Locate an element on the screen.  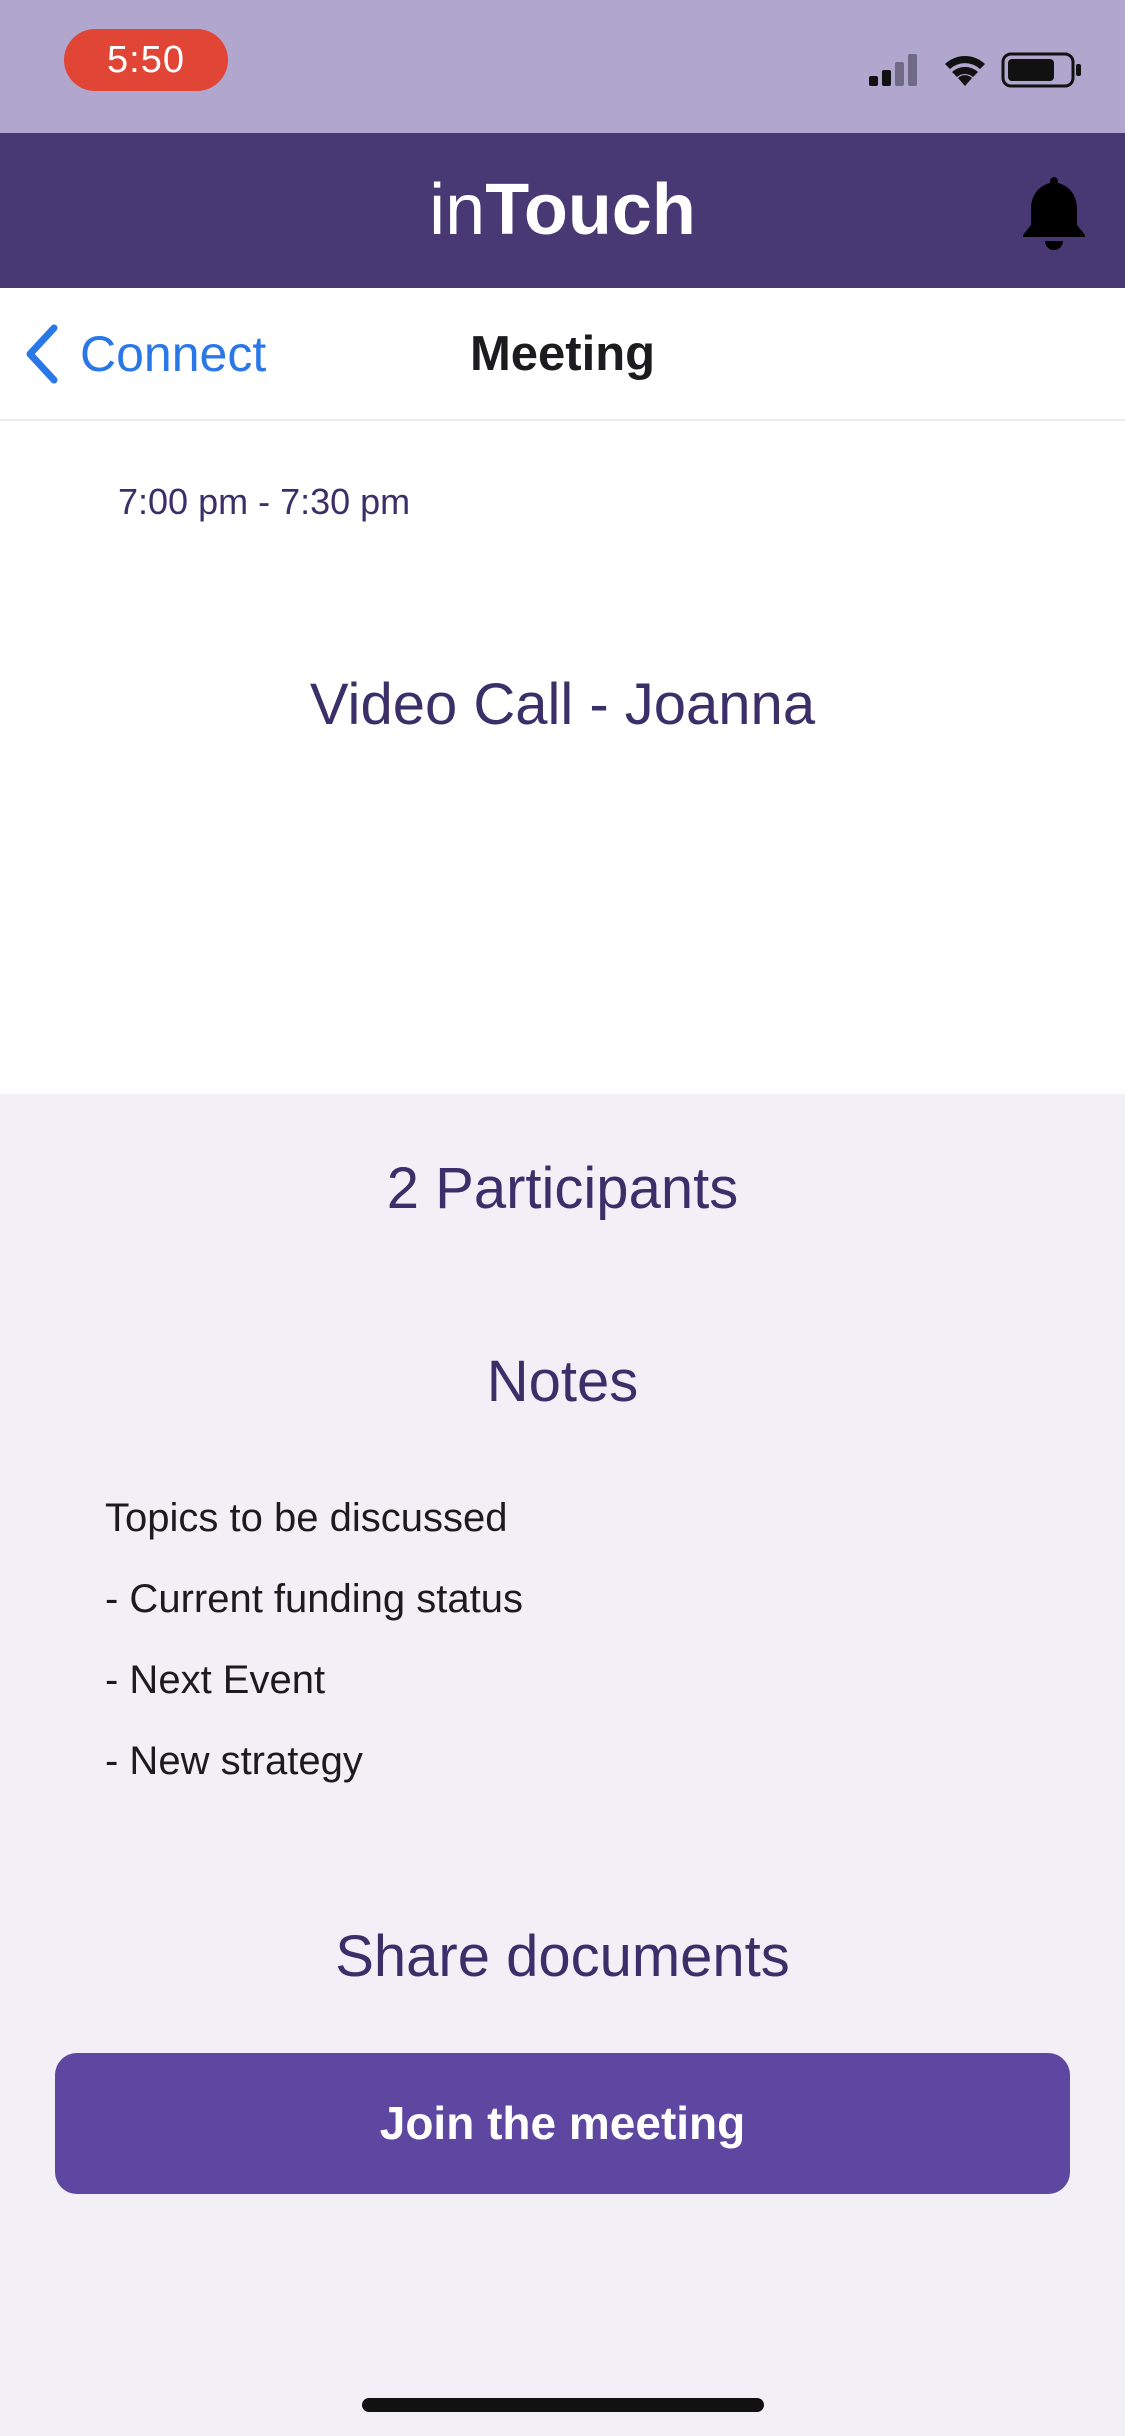
navigation-bar: Connect Meeting is located at coordinates (562, 354).